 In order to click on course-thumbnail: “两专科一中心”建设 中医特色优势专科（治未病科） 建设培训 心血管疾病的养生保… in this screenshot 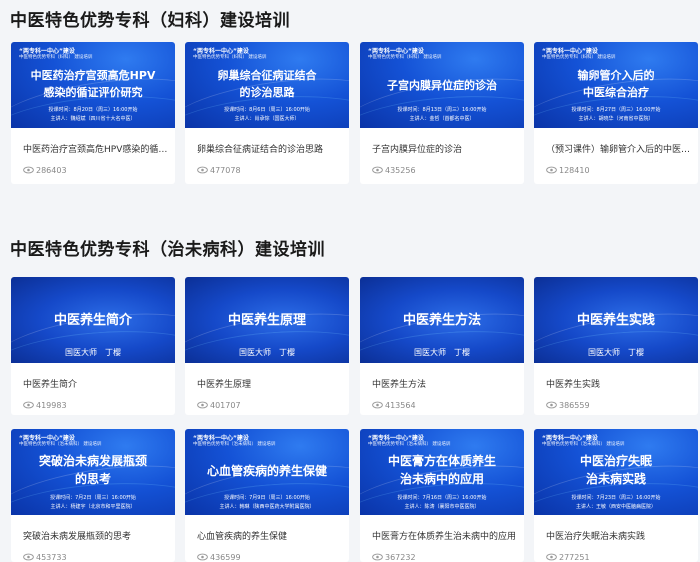, I will do `click(267, 472)`.